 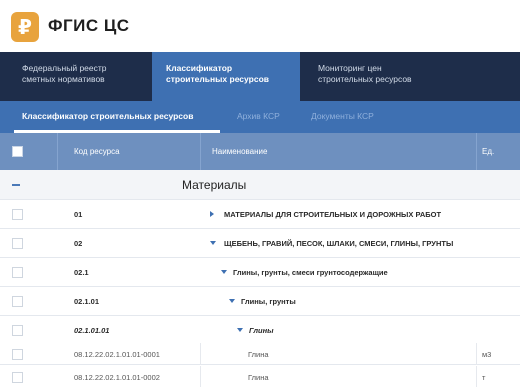 I want to click on resource-unit: м3, so click(x=487, y=354).